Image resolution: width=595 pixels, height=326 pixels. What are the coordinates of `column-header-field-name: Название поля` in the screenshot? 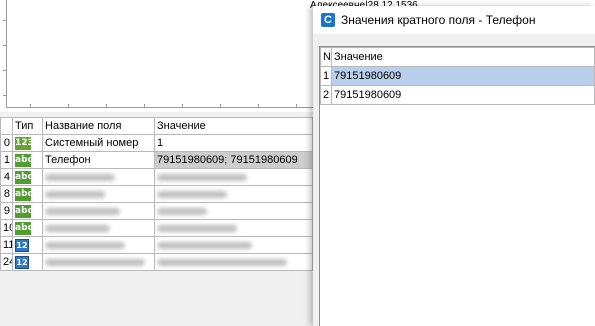 It's located at (98, 126).